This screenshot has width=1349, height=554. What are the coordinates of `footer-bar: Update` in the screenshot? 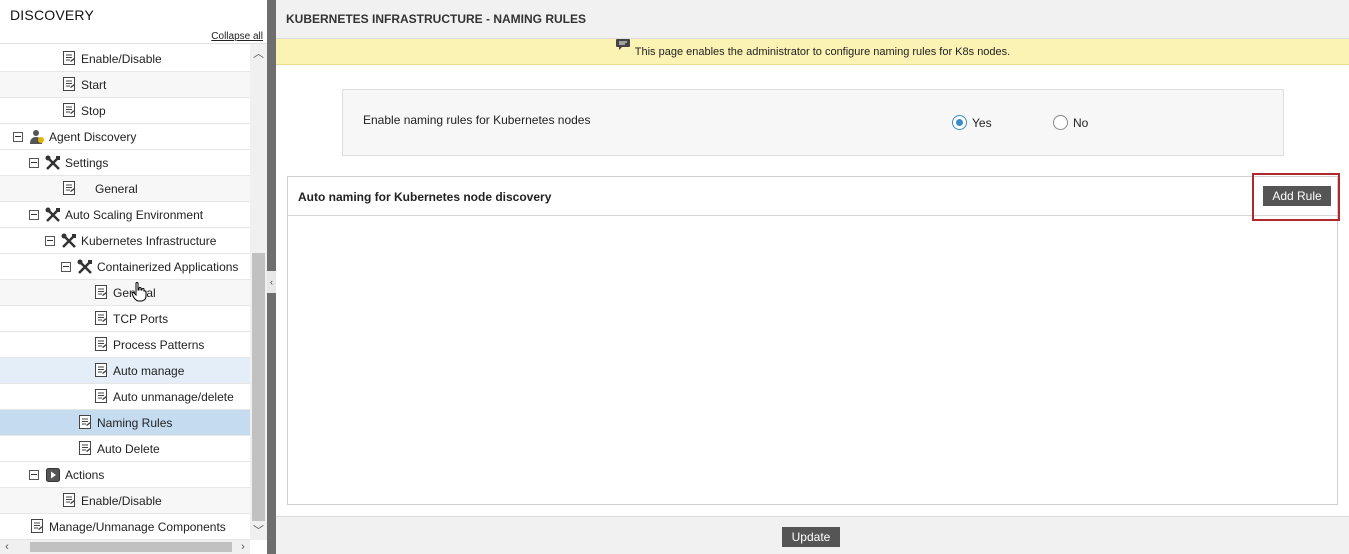 It's located at (812, 535).